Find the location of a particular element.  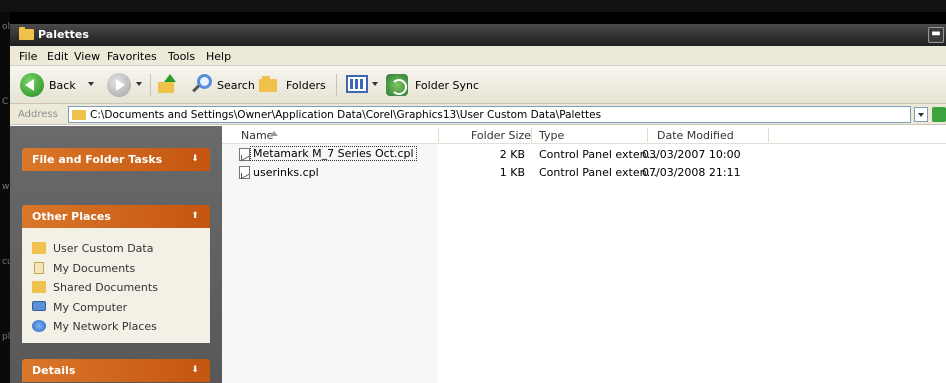

column-header-date-modified: Date Modified is located at coordinates (695, 135).